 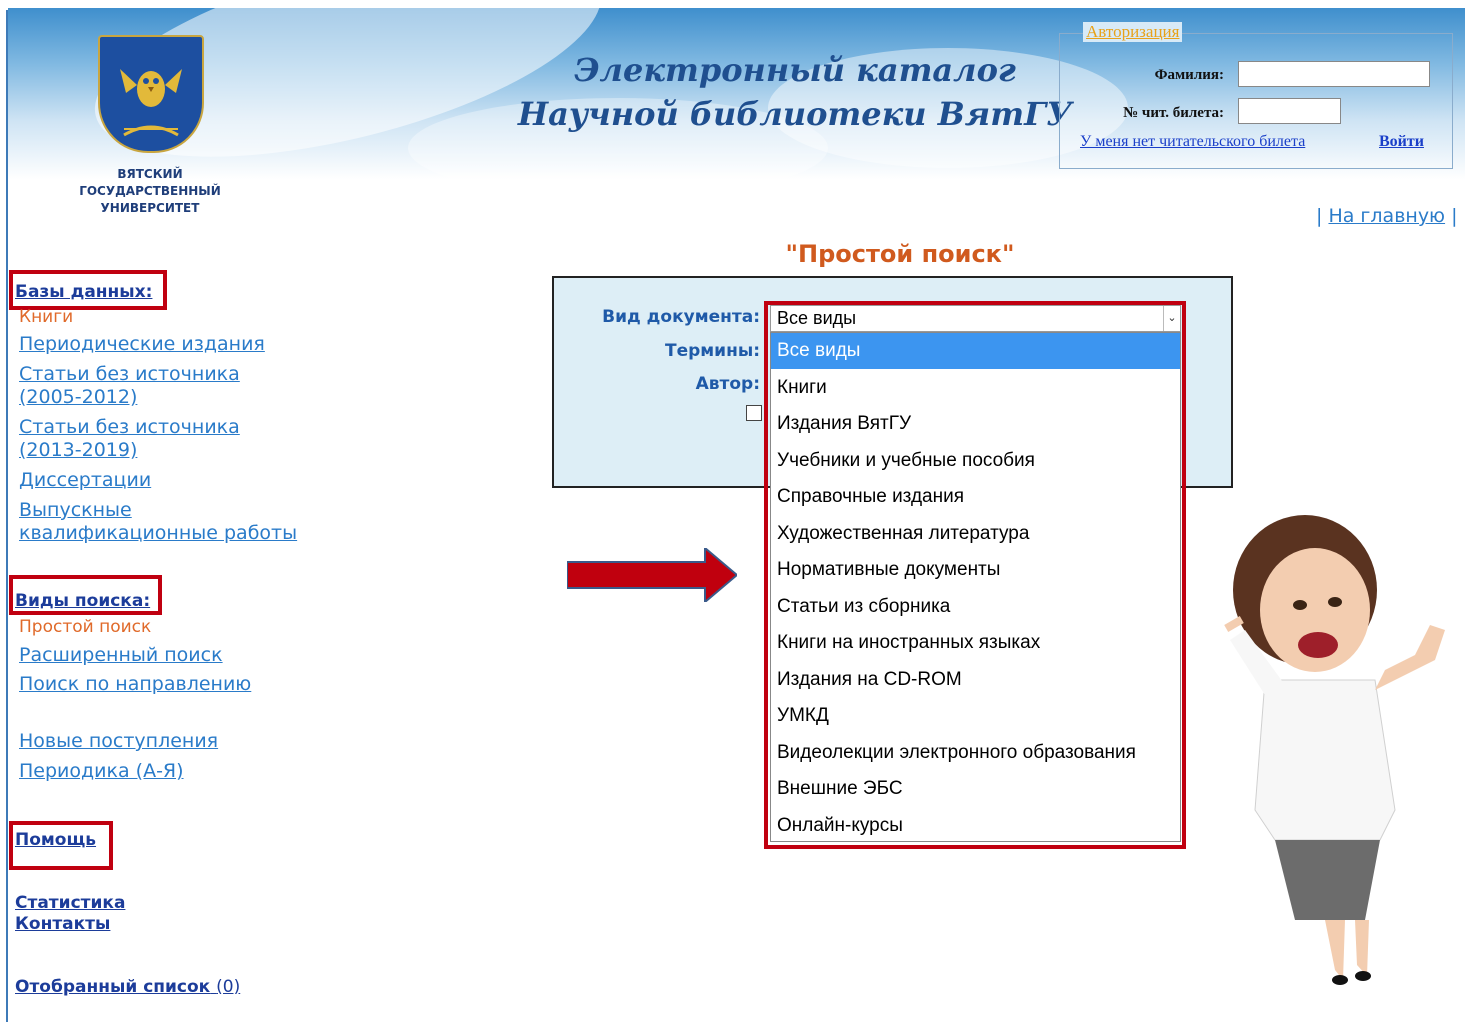 What do you see at coordinates (127, 987) in the screenshot?
I see `selected-list-link: Отобранный список (0)` at bounding box center [127, 987].